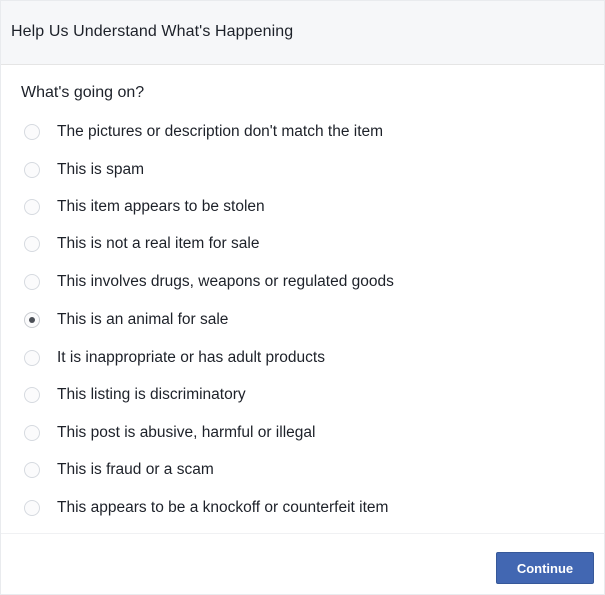 The image size is (605, 595). Describe the element at coordinates (135, 469) in the screenshot. I see `option-label: This is fraud or a scam` at that location.